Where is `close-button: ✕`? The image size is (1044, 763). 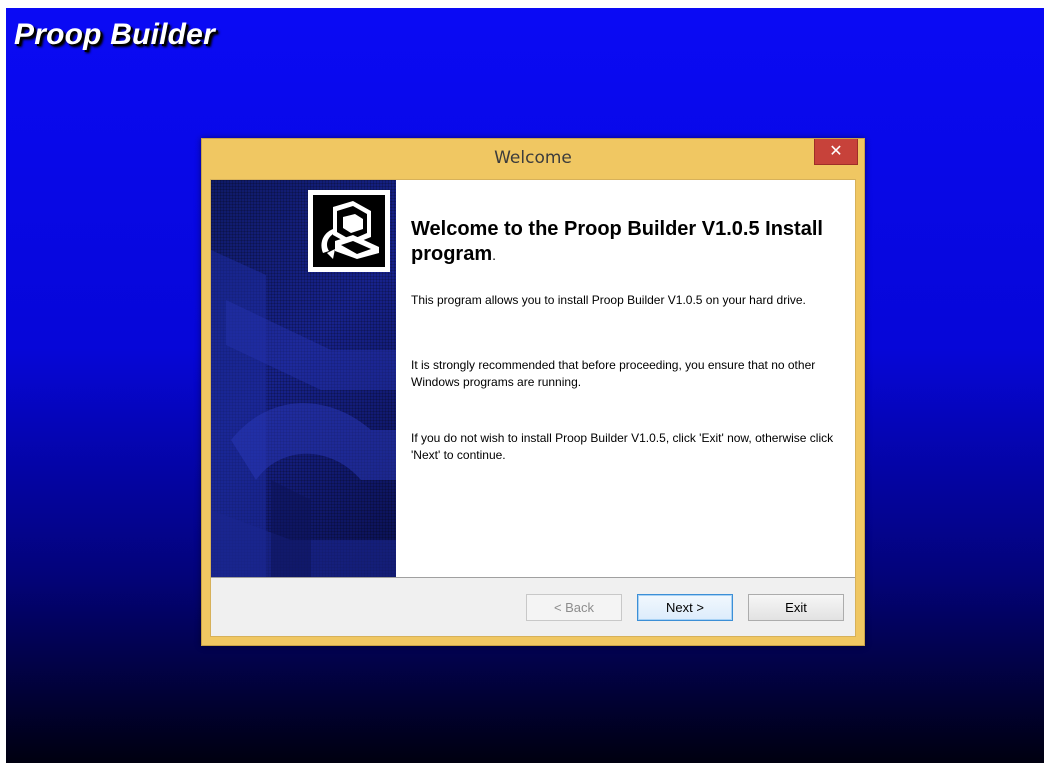 close-button: ✕ is located at coordinates (836, 152).